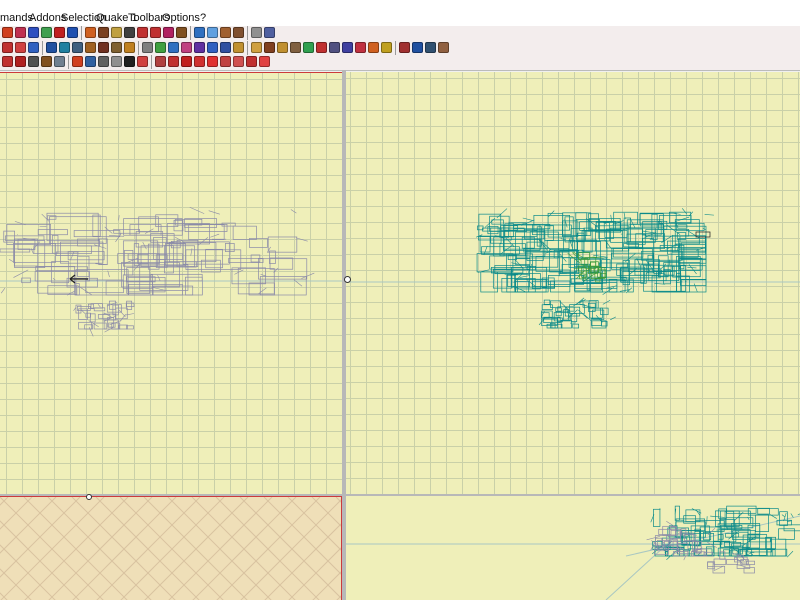 This screenshot has width=800, height=600. Describe the element at coordinates (400, 495) in the screenshot. I see `horizontal-splitter` at that location.